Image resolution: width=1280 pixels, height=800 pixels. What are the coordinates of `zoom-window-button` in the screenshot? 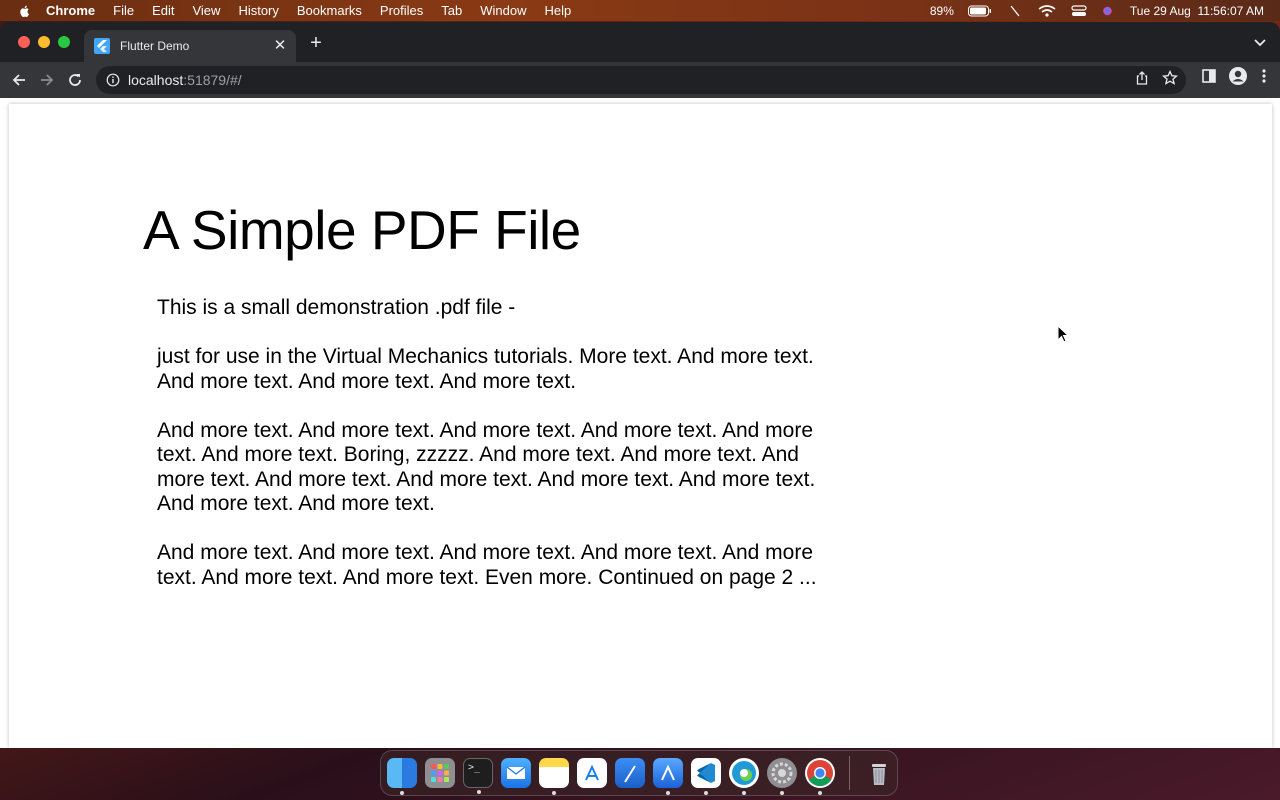 It's located at (64, 42).